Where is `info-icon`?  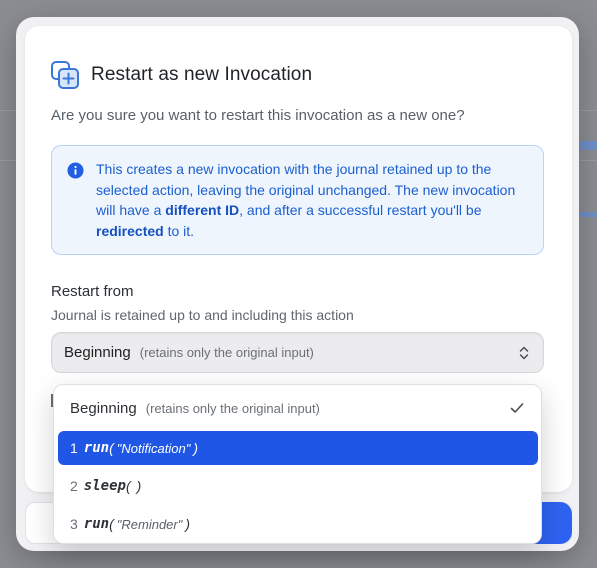 info-icon is located at coordinates (75, 170).